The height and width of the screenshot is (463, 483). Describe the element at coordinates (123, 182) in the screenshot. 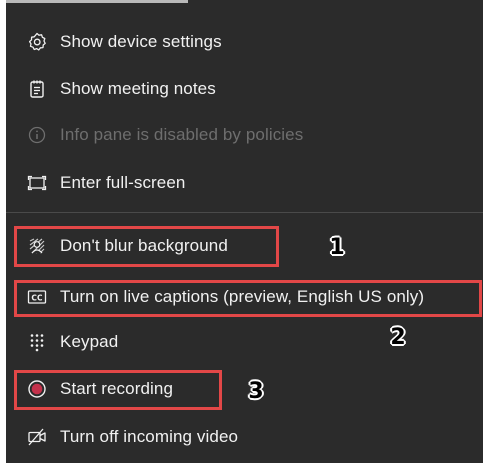

I see `menu-item-label: Enter full-screen` at that location.